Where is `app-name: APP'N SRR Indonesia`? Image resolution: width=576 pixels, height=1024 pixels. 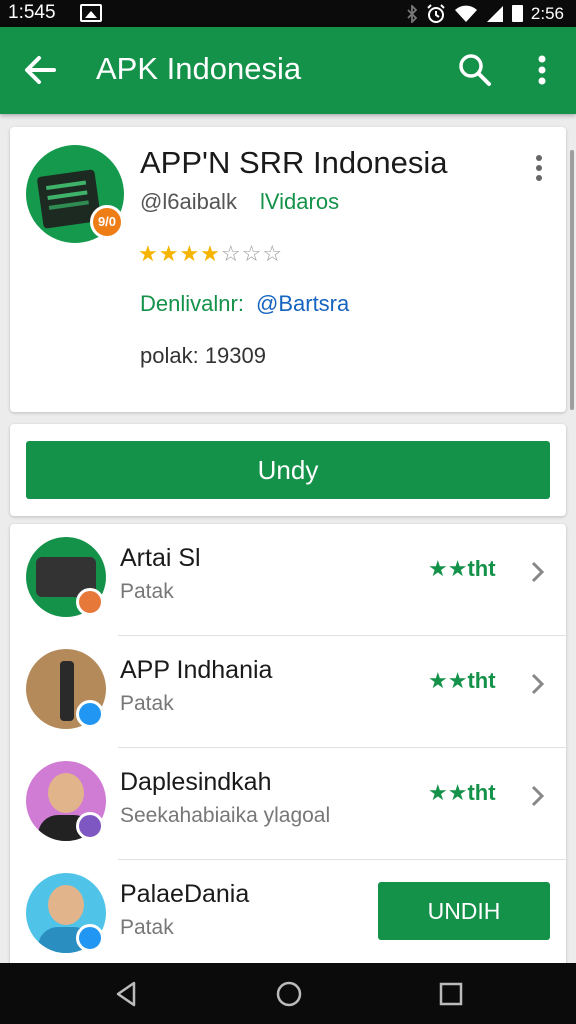 app-name: APP'N SRR Indonesia is located at coordinates (294, 162).